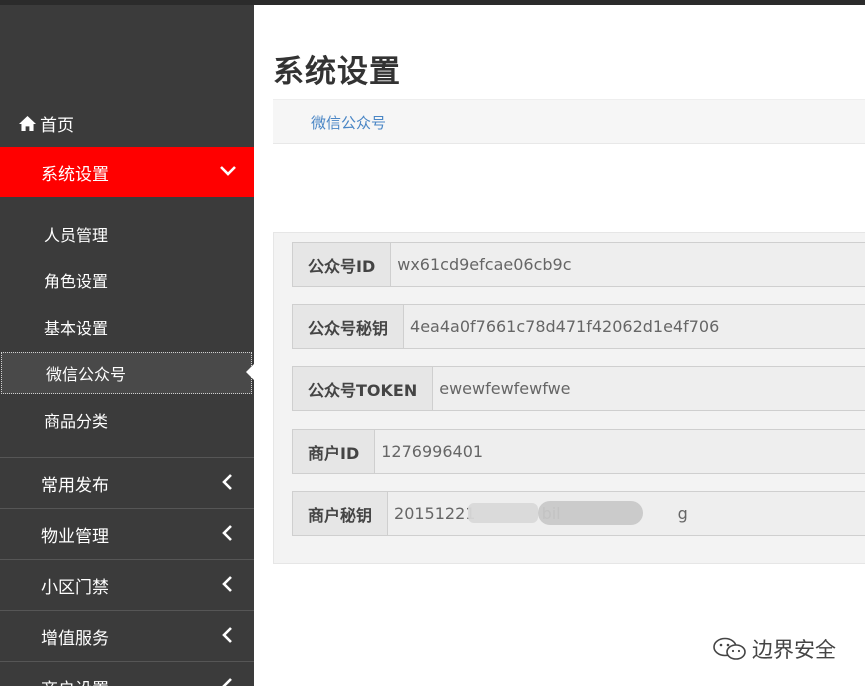 The image size is (865, 686). What do you see at coordinates (127, 420) in the screenshot?
I see `sidebar-item-product-category: 商品分类` at bounding box center [127, 420].